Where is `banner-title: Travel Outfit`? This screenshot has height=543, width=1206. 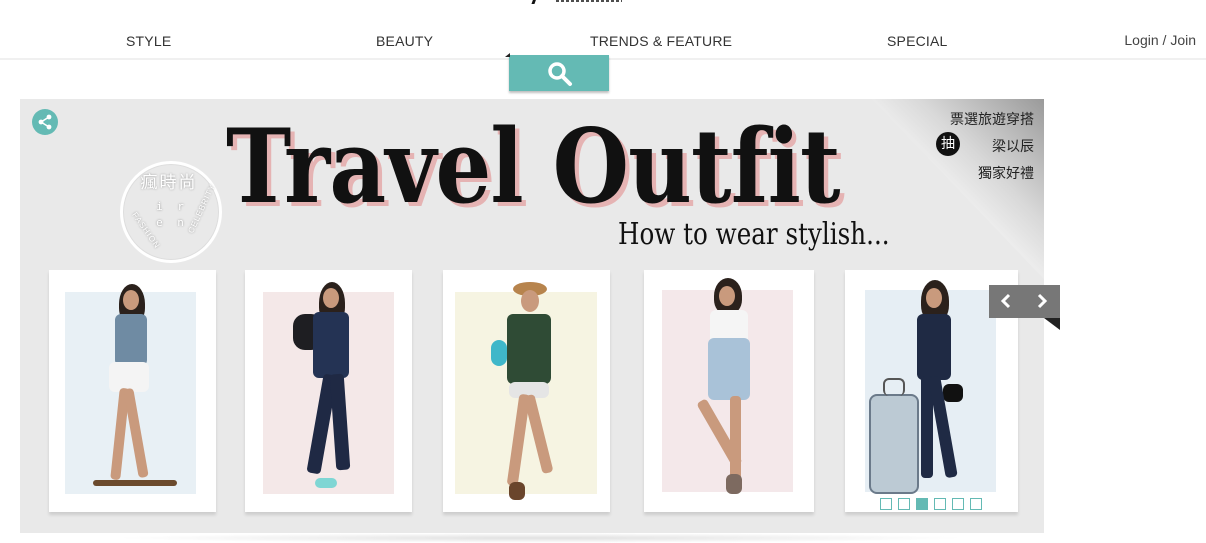
banner-title: Travel Outfit is located at coordinates (533, 167).